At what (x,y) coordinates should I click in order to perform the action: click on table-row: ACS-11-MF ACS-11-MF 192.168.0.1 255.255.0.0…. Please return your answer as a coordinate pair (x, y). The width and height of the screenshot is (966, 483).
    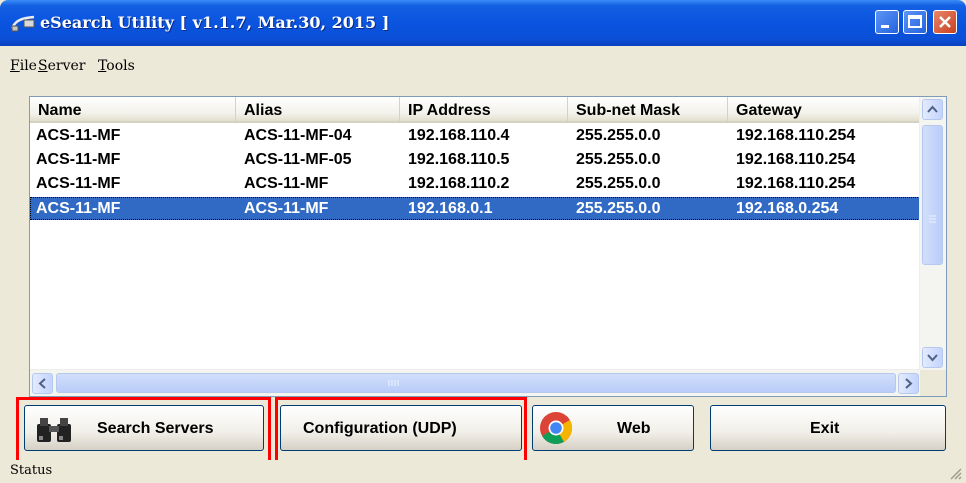
    Looking at the image, I should click on (475, 208).